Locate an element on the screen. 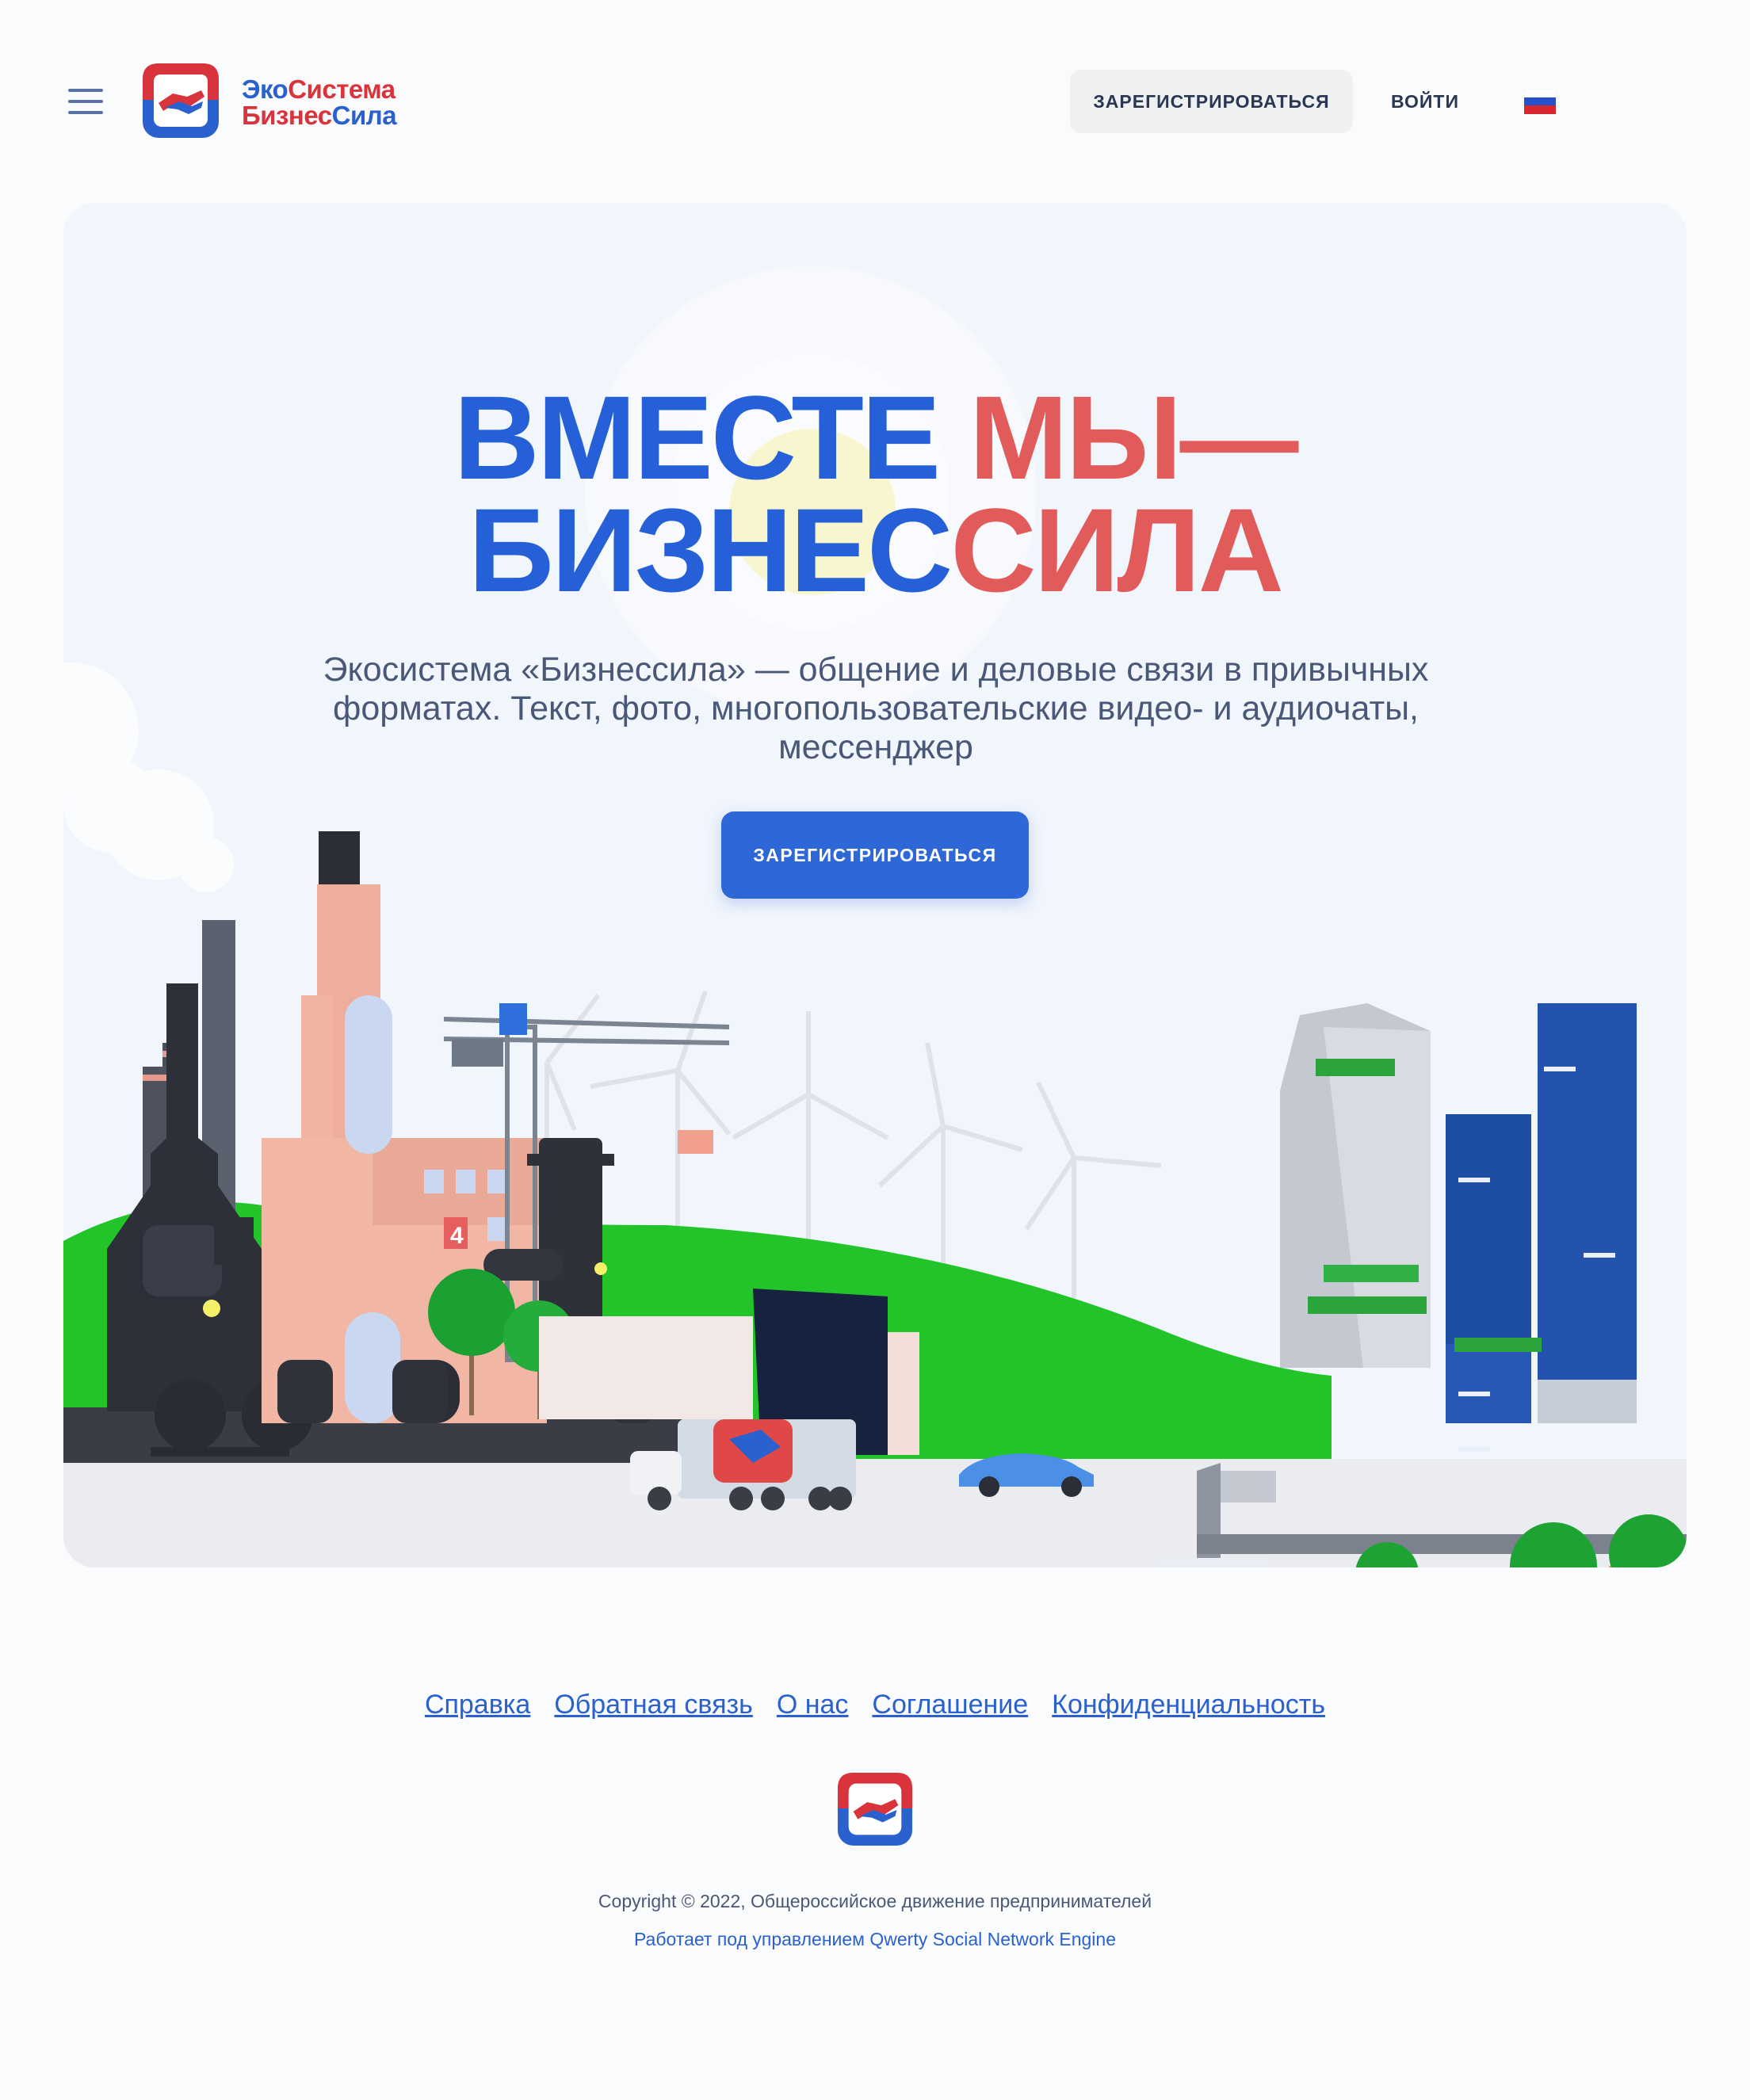  footer-link-feedback: Обратная связь is located at coordinates (654, 1705).